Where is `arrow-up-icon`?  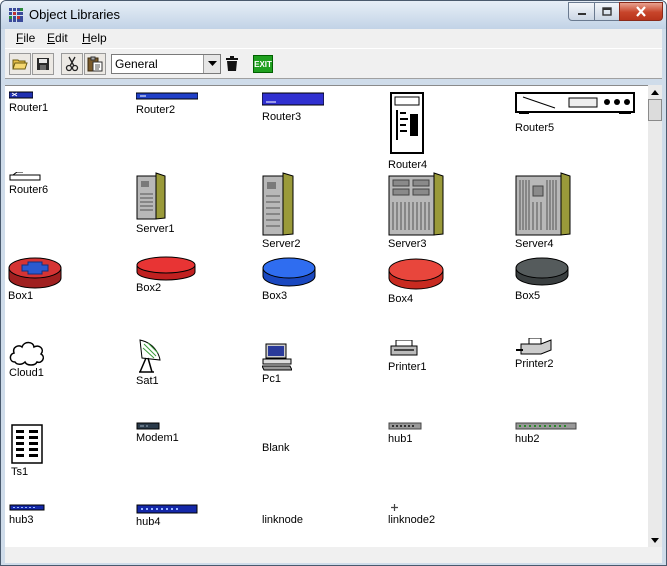 arrow-up-icon is located at coordinates (655, 92).